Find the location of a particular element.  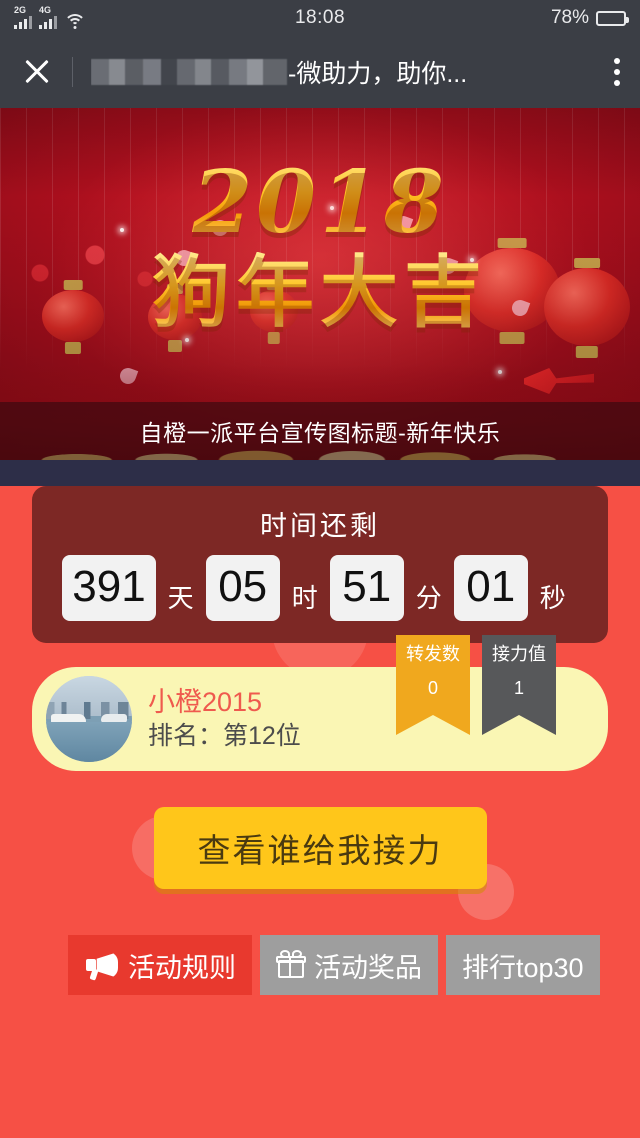

countdown-card: 时间还剩 391 天 05 时 51 分 01 秒 is located at coordinates (320, 564).